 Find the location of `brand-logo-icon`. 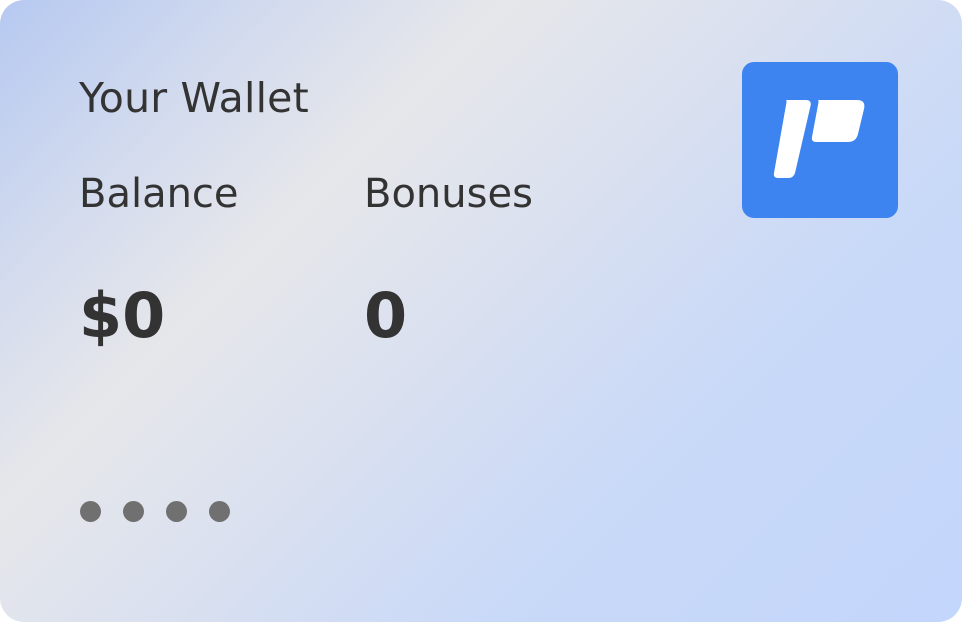

brand-logo-icon is located at coordinates (820, 140).